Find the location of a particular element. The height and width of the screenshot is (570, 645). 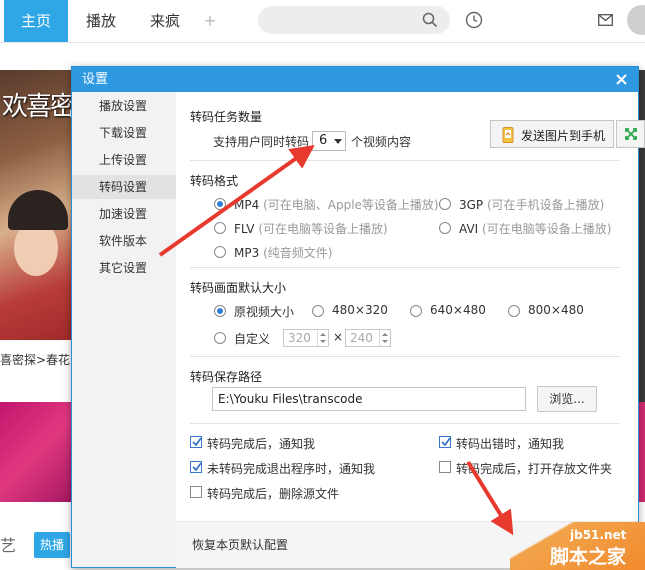

send-to-phone-button: 发送图片到手机 is located at coordinates (552, 134).